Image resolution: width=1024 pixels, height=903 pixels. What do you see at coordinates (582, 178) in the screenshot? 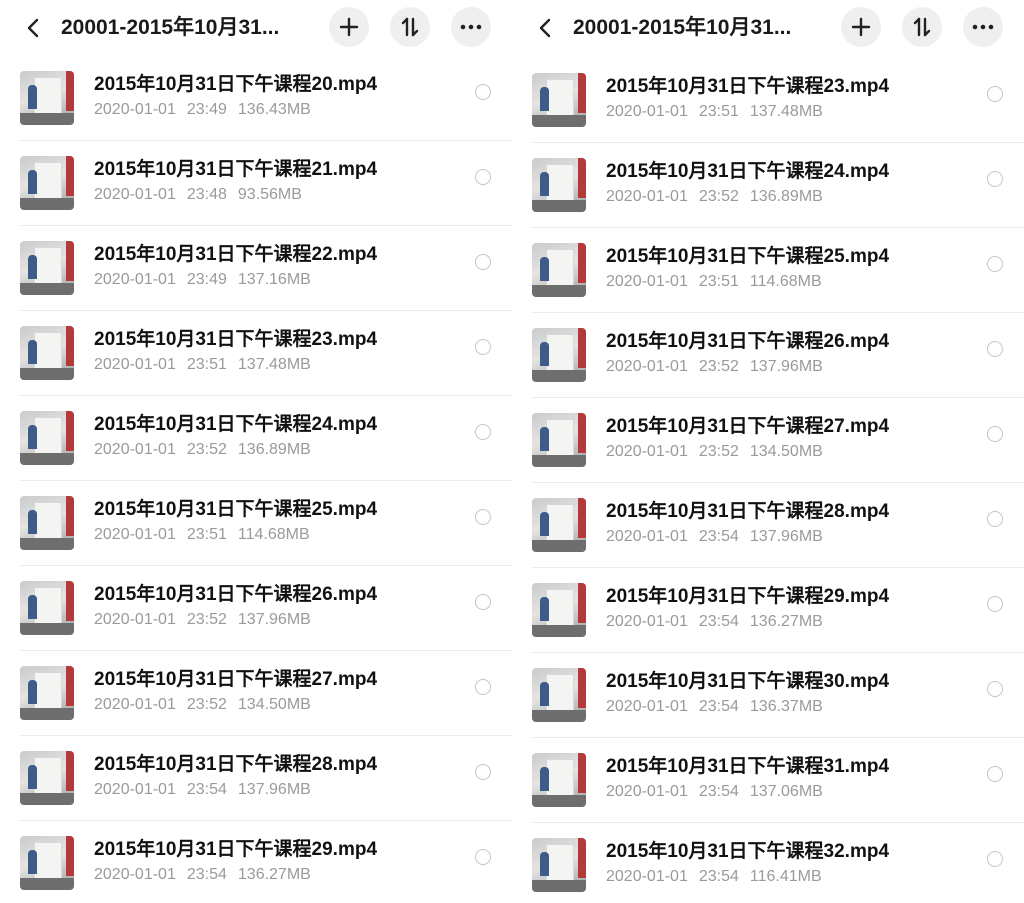
I see `thumbnail-curtain` at bounding box center [582, 178].